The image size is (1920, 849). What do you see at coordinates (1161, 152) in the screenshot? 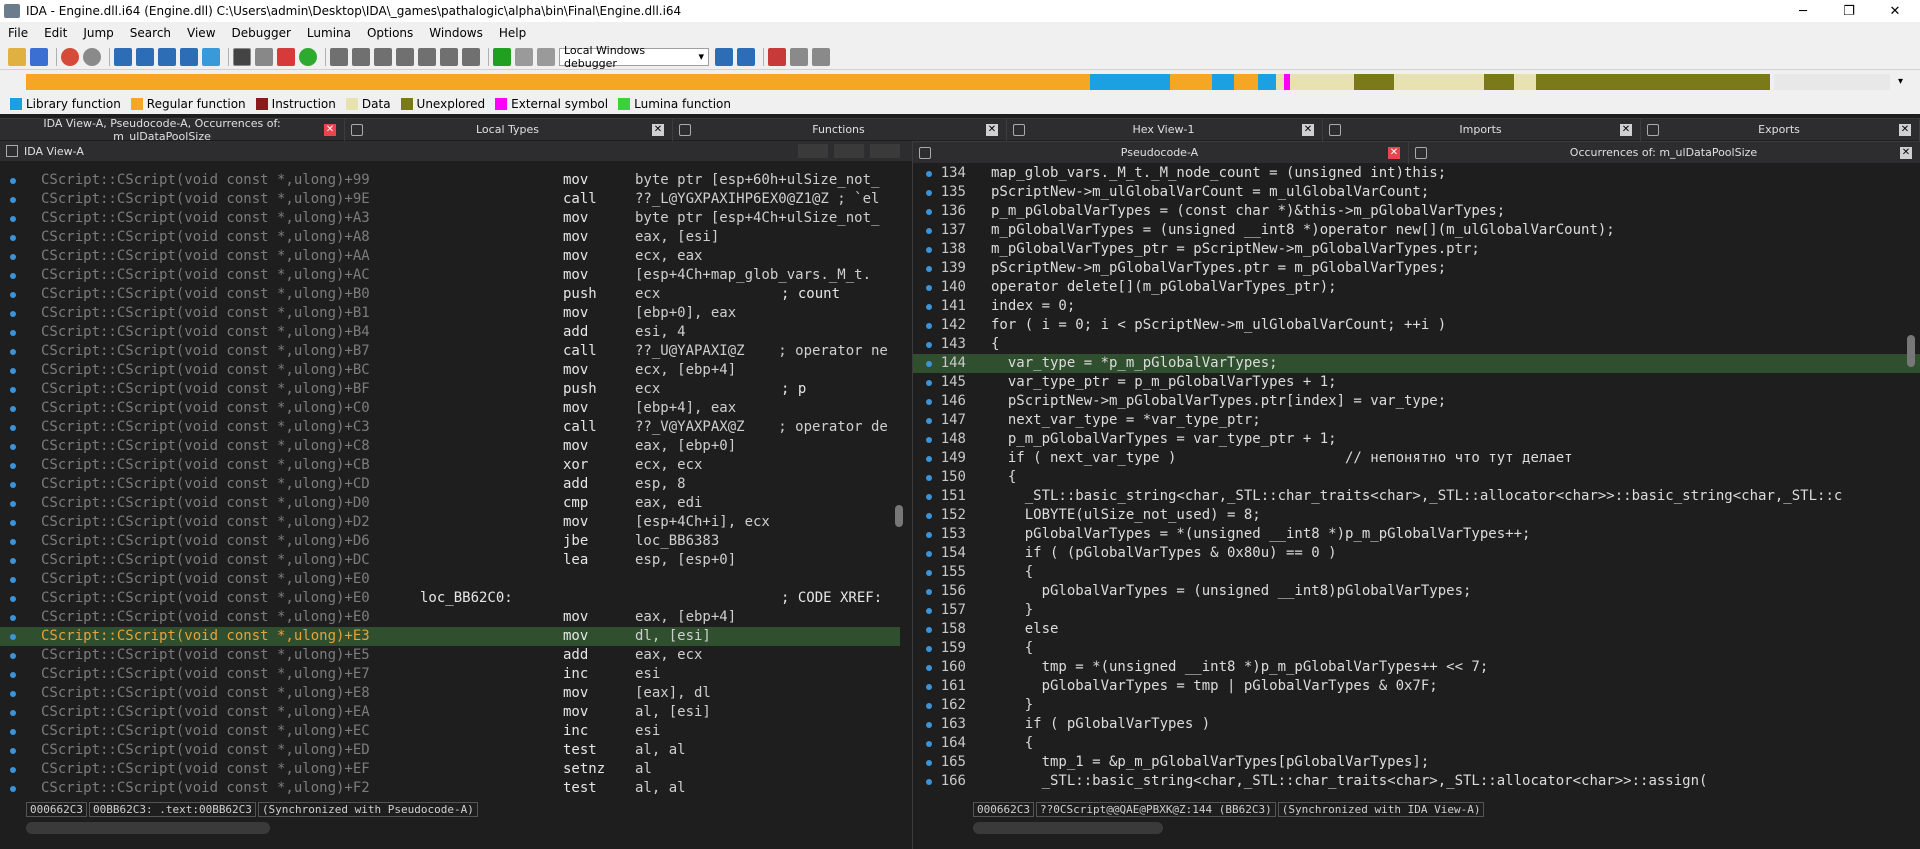
I see `pseudo-tab-0: Pseudocode-A ✕` at bounding box center [1161, 152].